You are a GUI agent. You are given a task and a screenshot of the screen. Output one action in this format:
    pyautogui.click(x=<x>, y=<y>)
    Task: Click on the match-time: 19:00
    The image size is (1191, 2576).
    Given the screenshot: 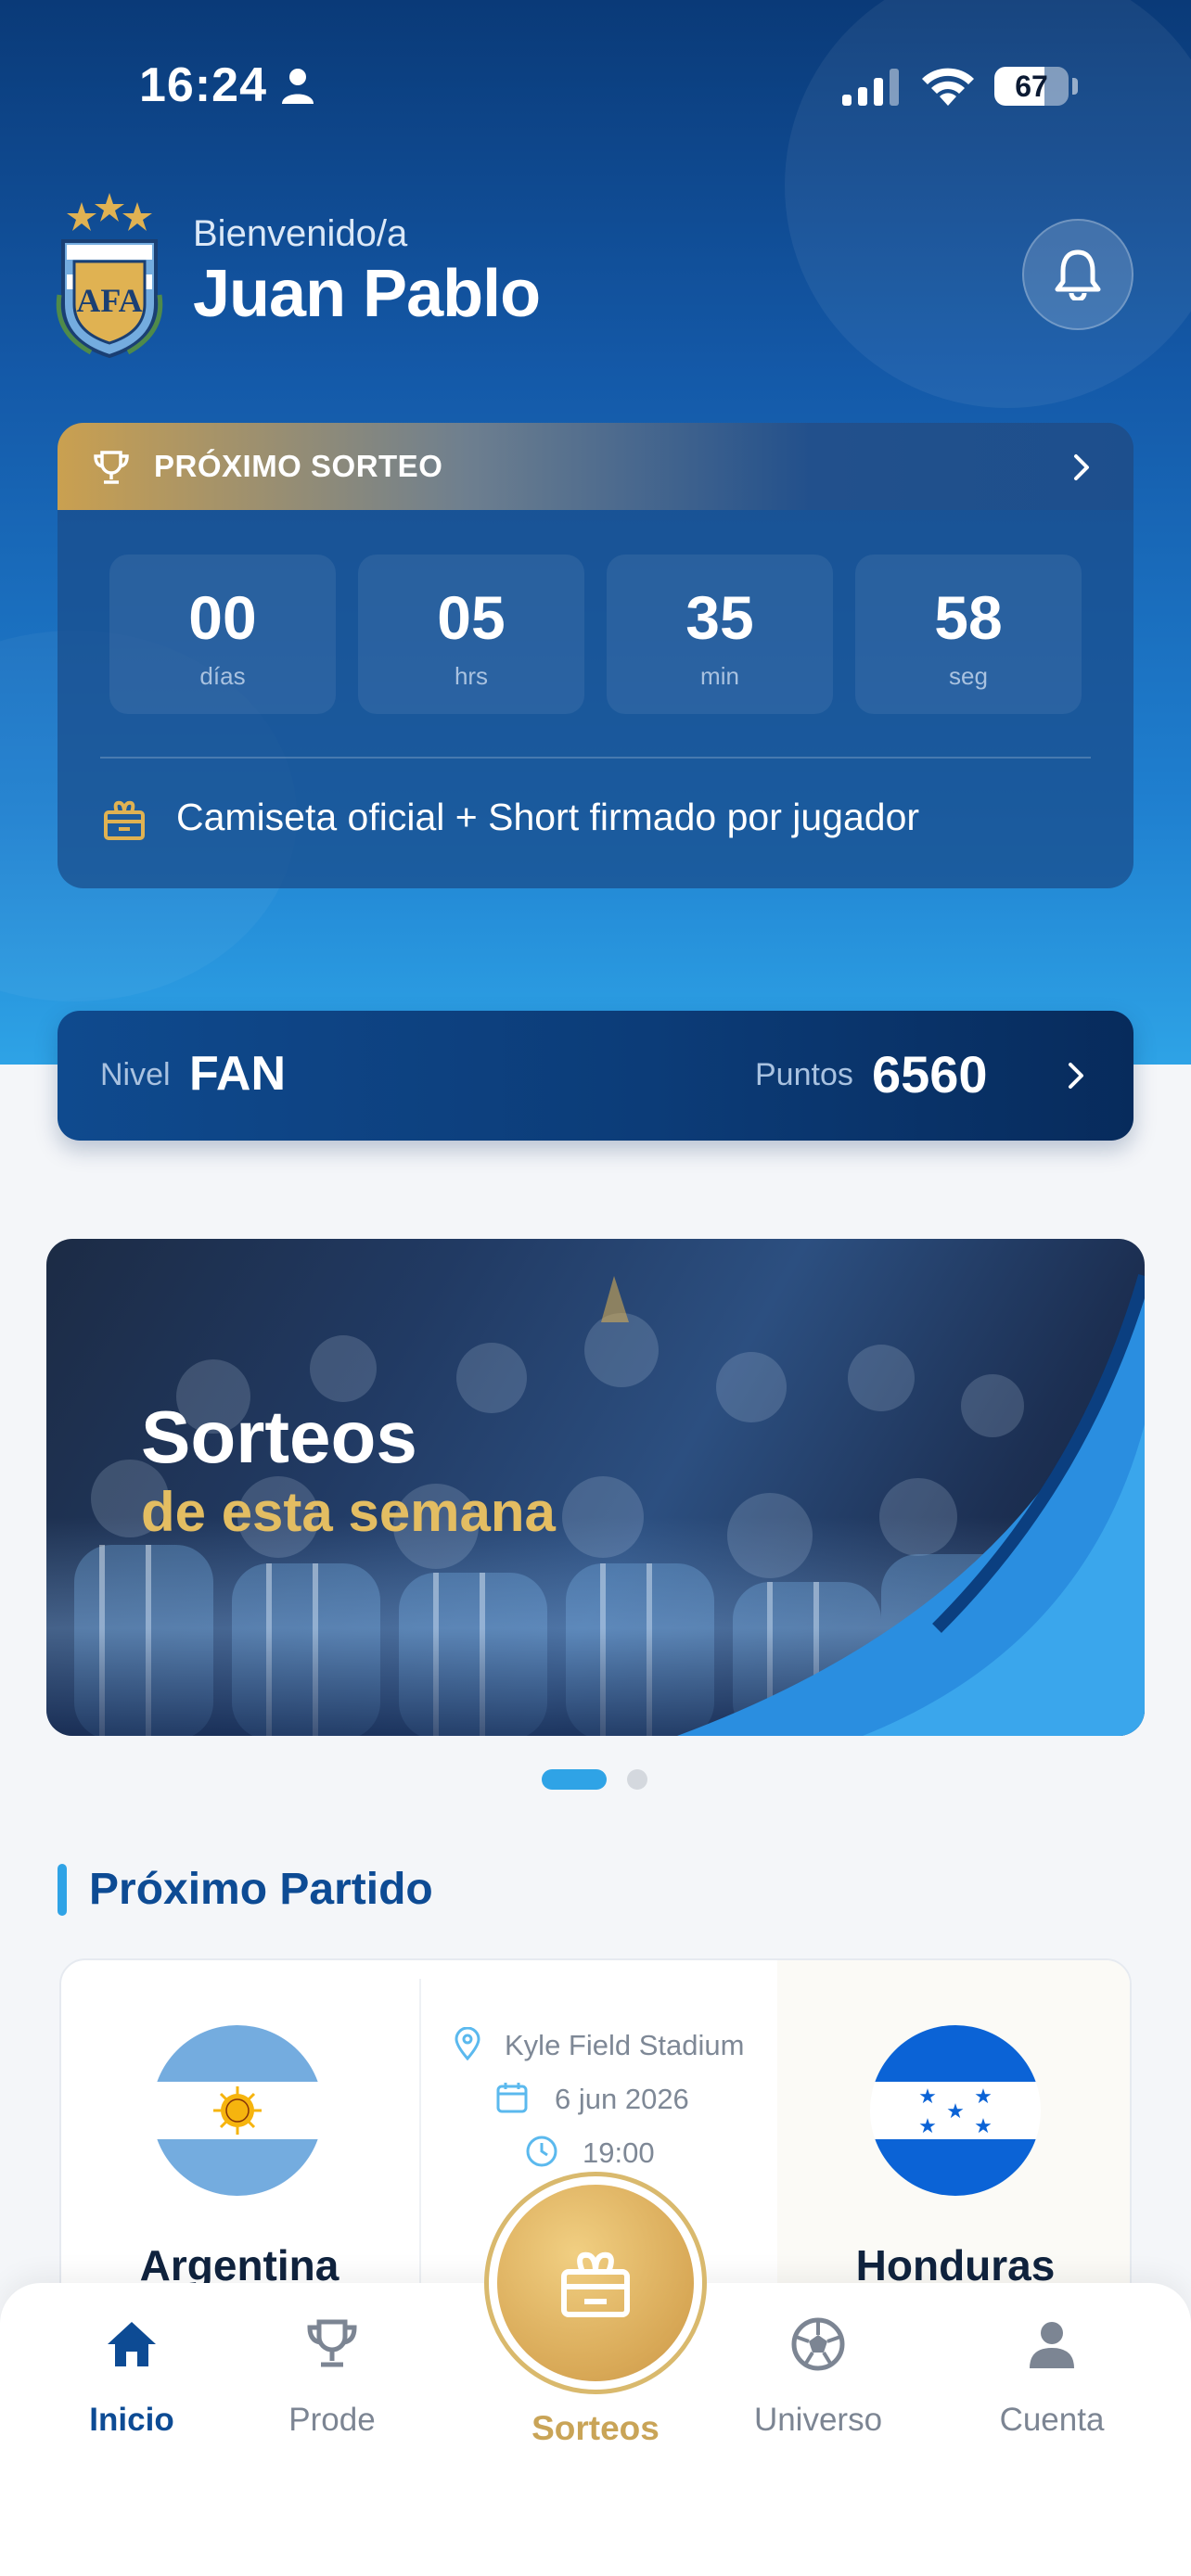 What is the action you would take?
    pyautogui.click(x=619, y=2152)
    